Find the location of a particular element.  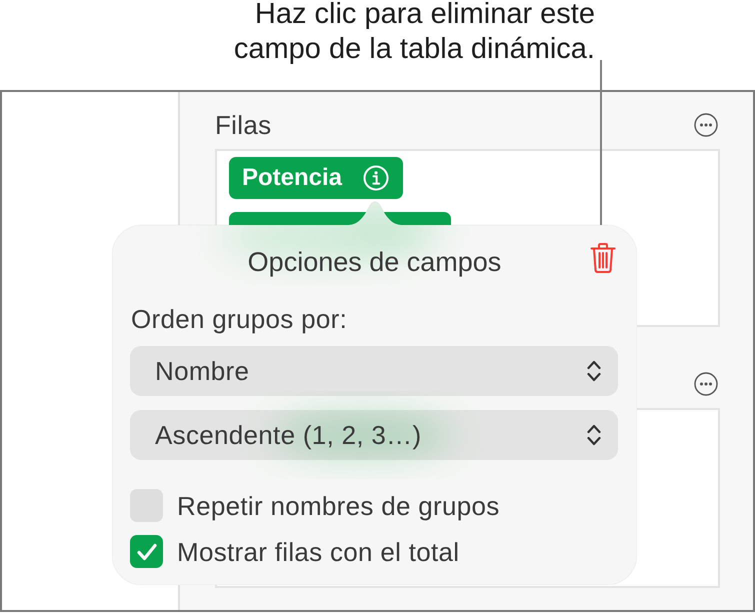

popup-menu: Nombre is located at coordinates (374, 371).